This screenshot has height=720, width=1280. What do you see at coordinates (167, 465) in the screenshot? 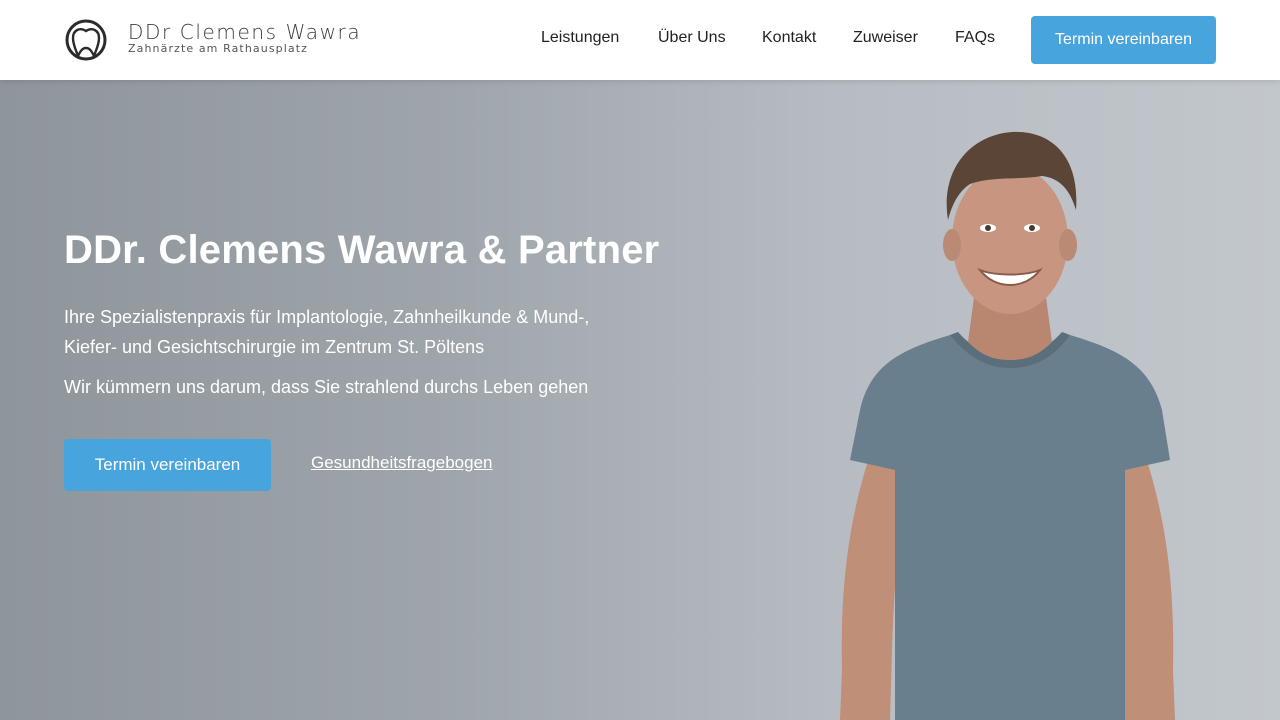
I see `hero-appointment-button: Termin vereinbaren` at bounding box center [167, 465].